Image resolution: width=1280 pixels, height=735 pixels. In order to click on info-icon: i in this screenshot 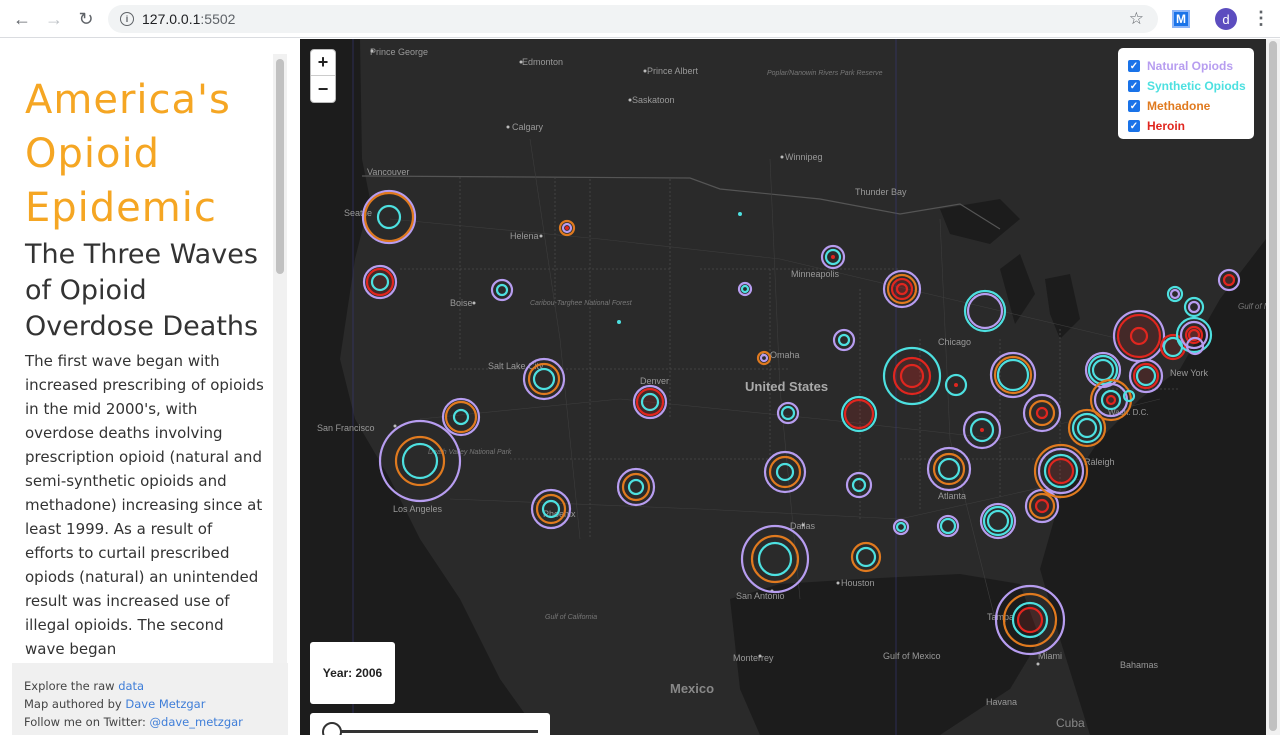, I will do `click(127, 19)`.